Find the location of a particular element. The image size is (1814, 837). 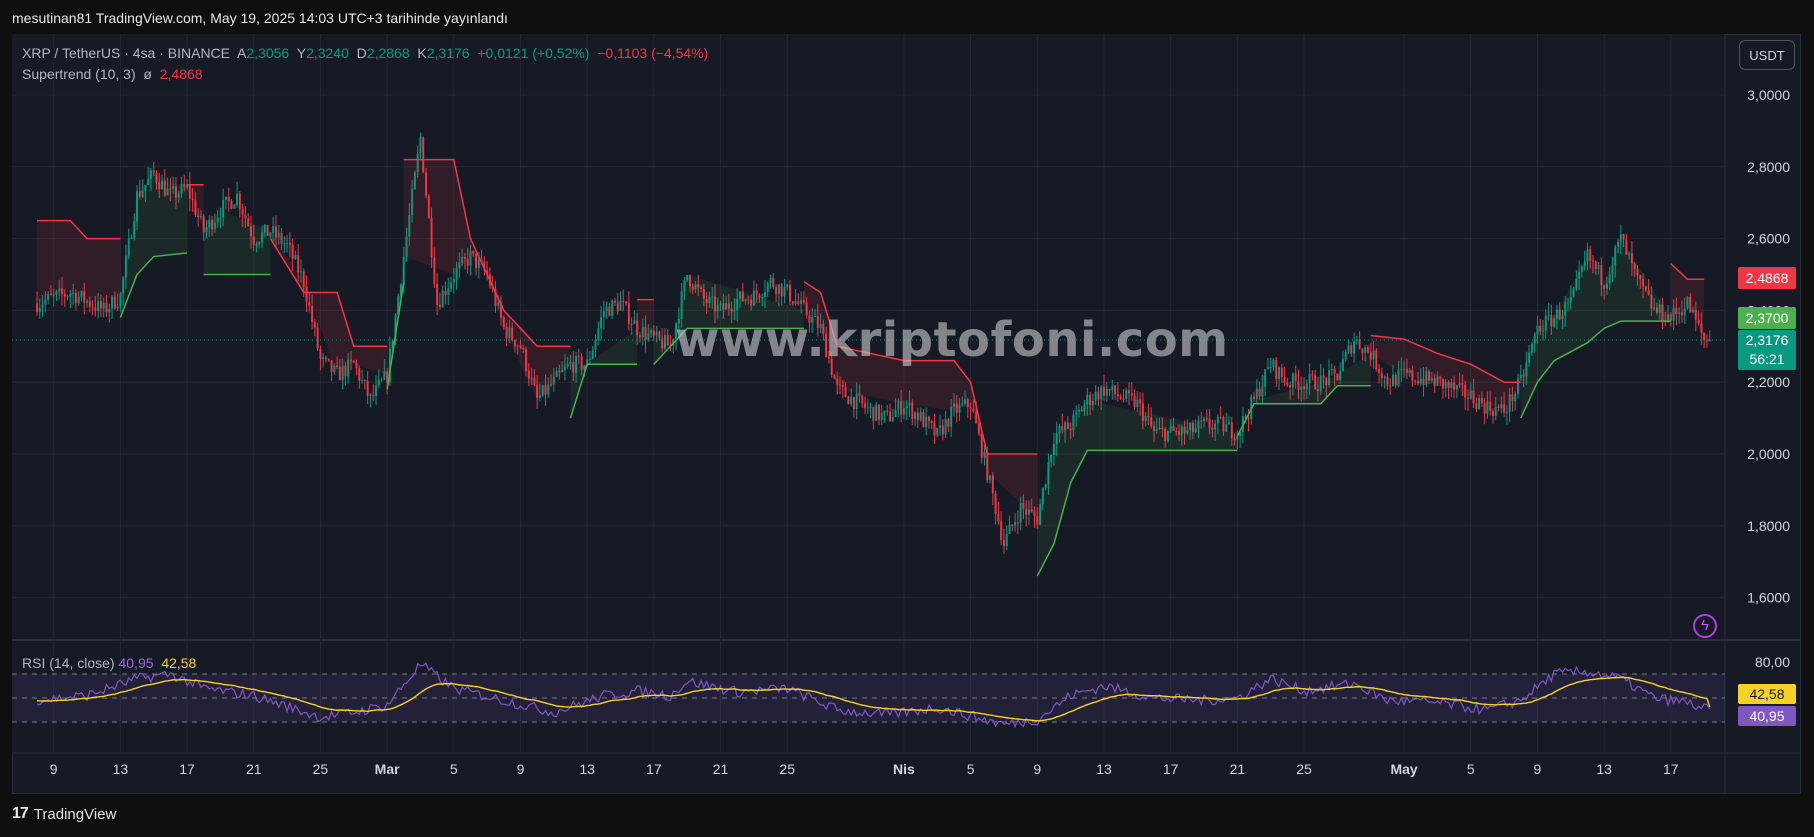

supertrend-value: 2,4868 is located at coordinates (181, 74).